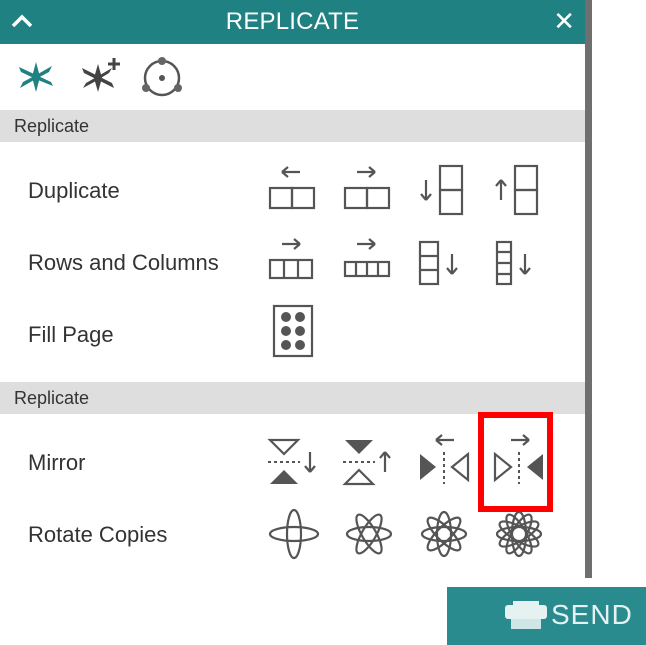 Image resolution: width=646 pixels, height=645 pixels. I want to click on row-label-fill-page: Fill Page, so click(71, 334).